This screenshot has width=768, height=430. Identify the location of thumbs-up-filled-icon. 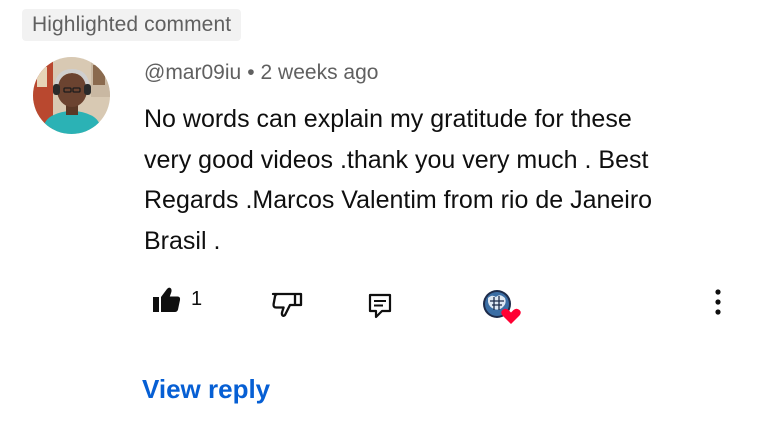
(167, 299).